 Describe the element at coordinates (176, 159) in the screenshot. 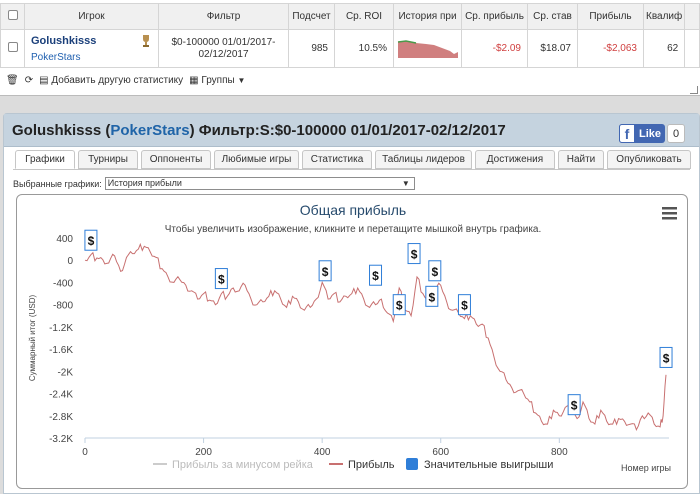

I see `tab-opponents: Оппоненты` at that location.